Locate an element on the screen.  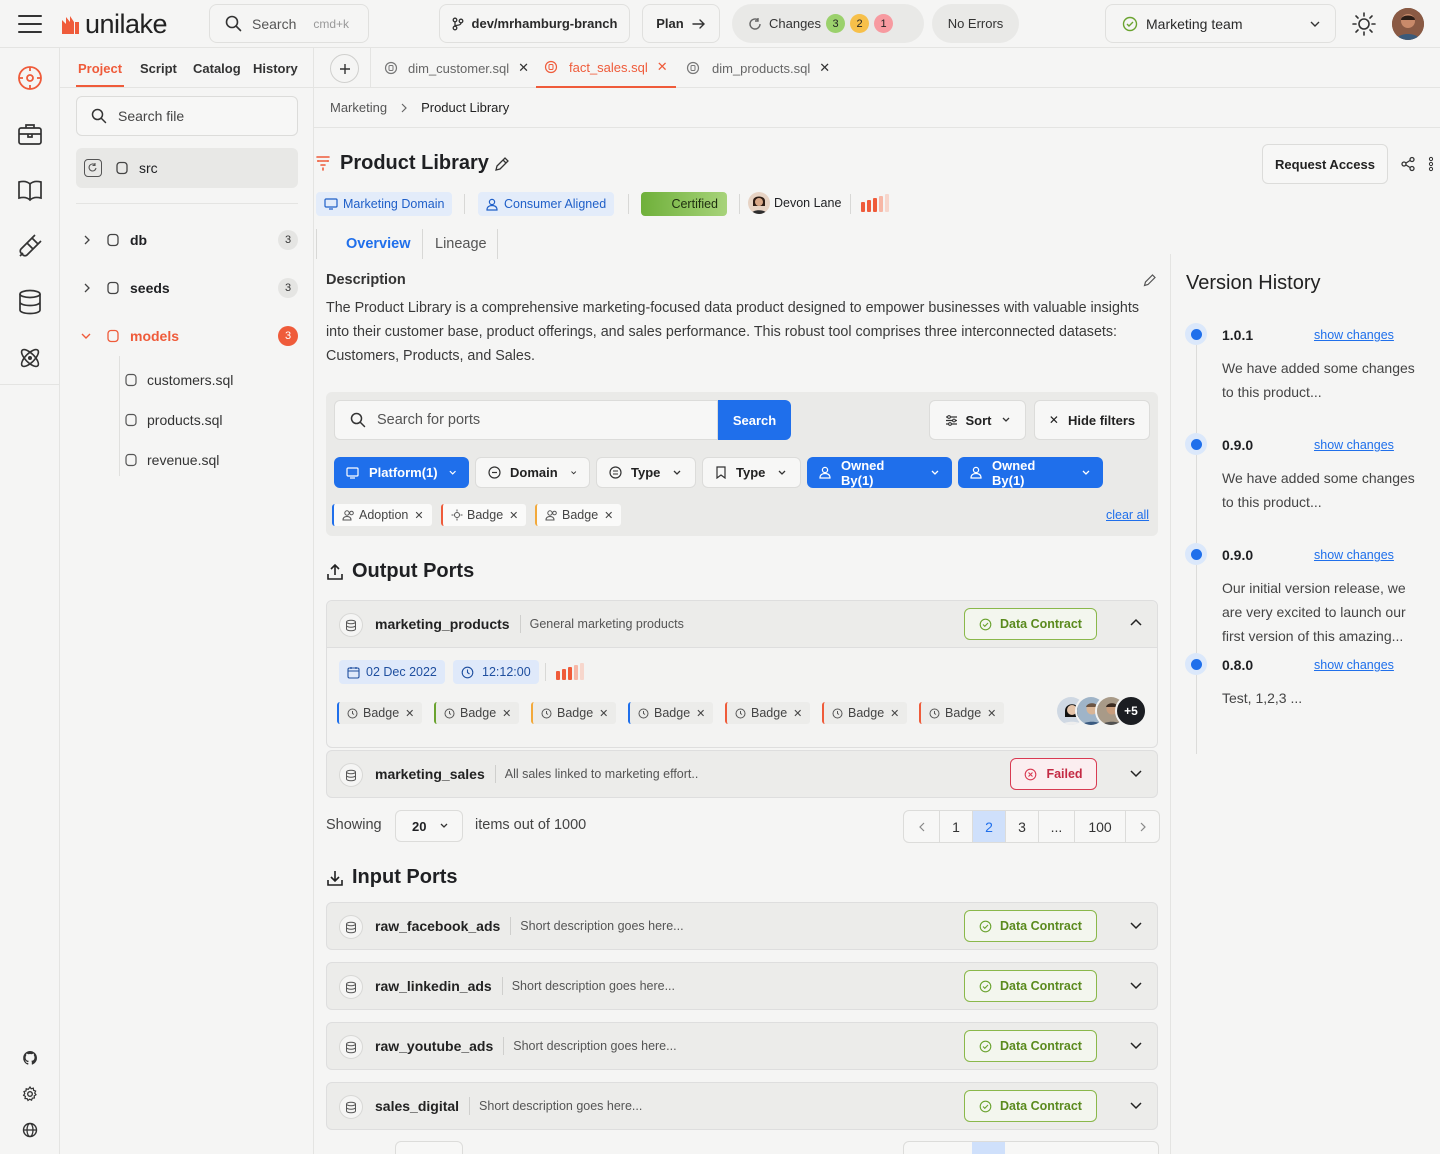
tree-folder-models: models 3 is located at coordinates (187, 336).